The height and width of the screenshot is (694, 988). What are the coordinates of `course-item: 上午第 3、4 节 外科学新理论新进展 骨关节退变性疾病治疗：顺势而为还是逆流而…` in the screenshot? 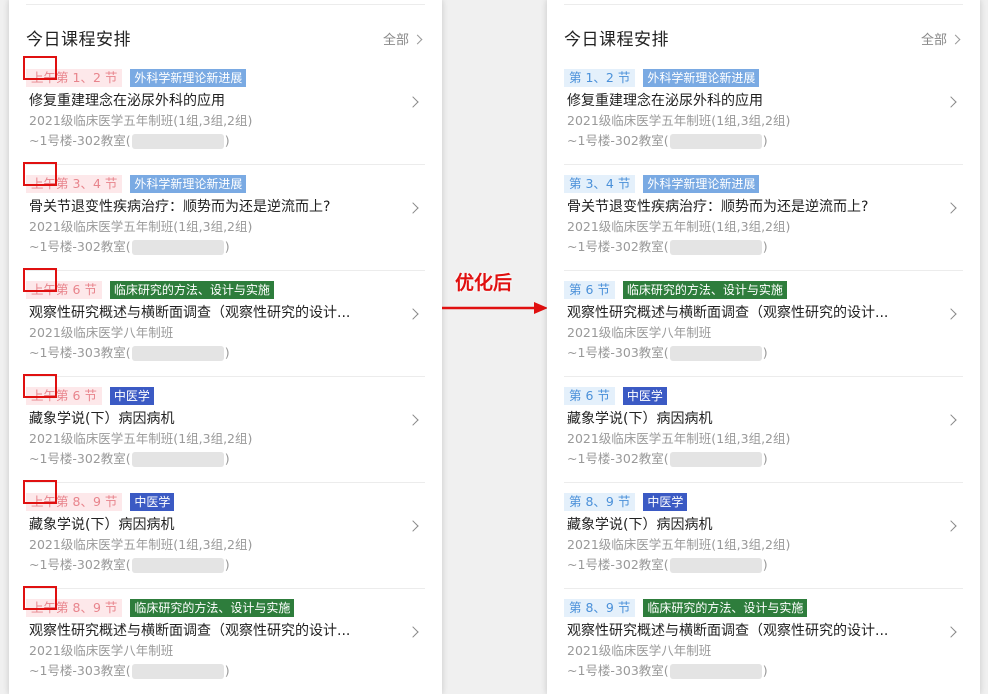 It's located at (224, 216).